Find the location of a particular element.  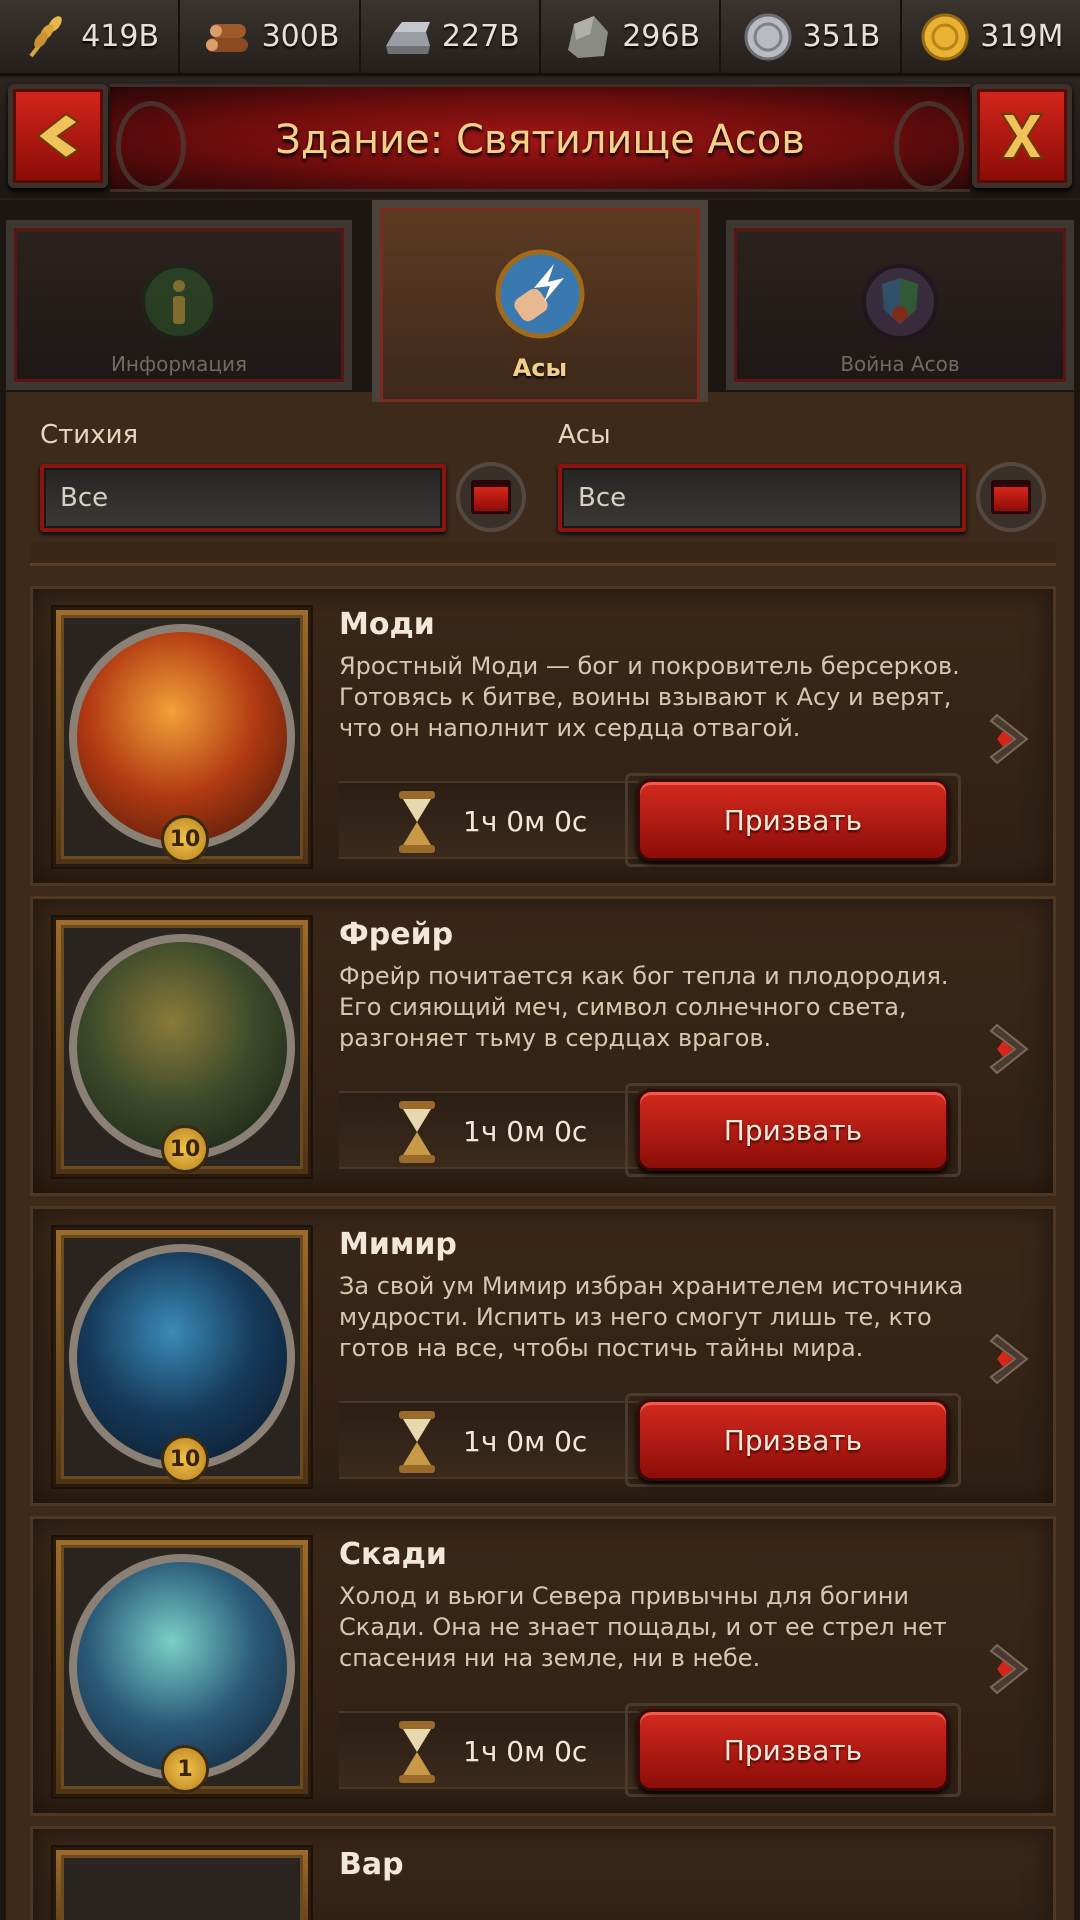

level-badge: 1 is located at coordinates (185, 1769).